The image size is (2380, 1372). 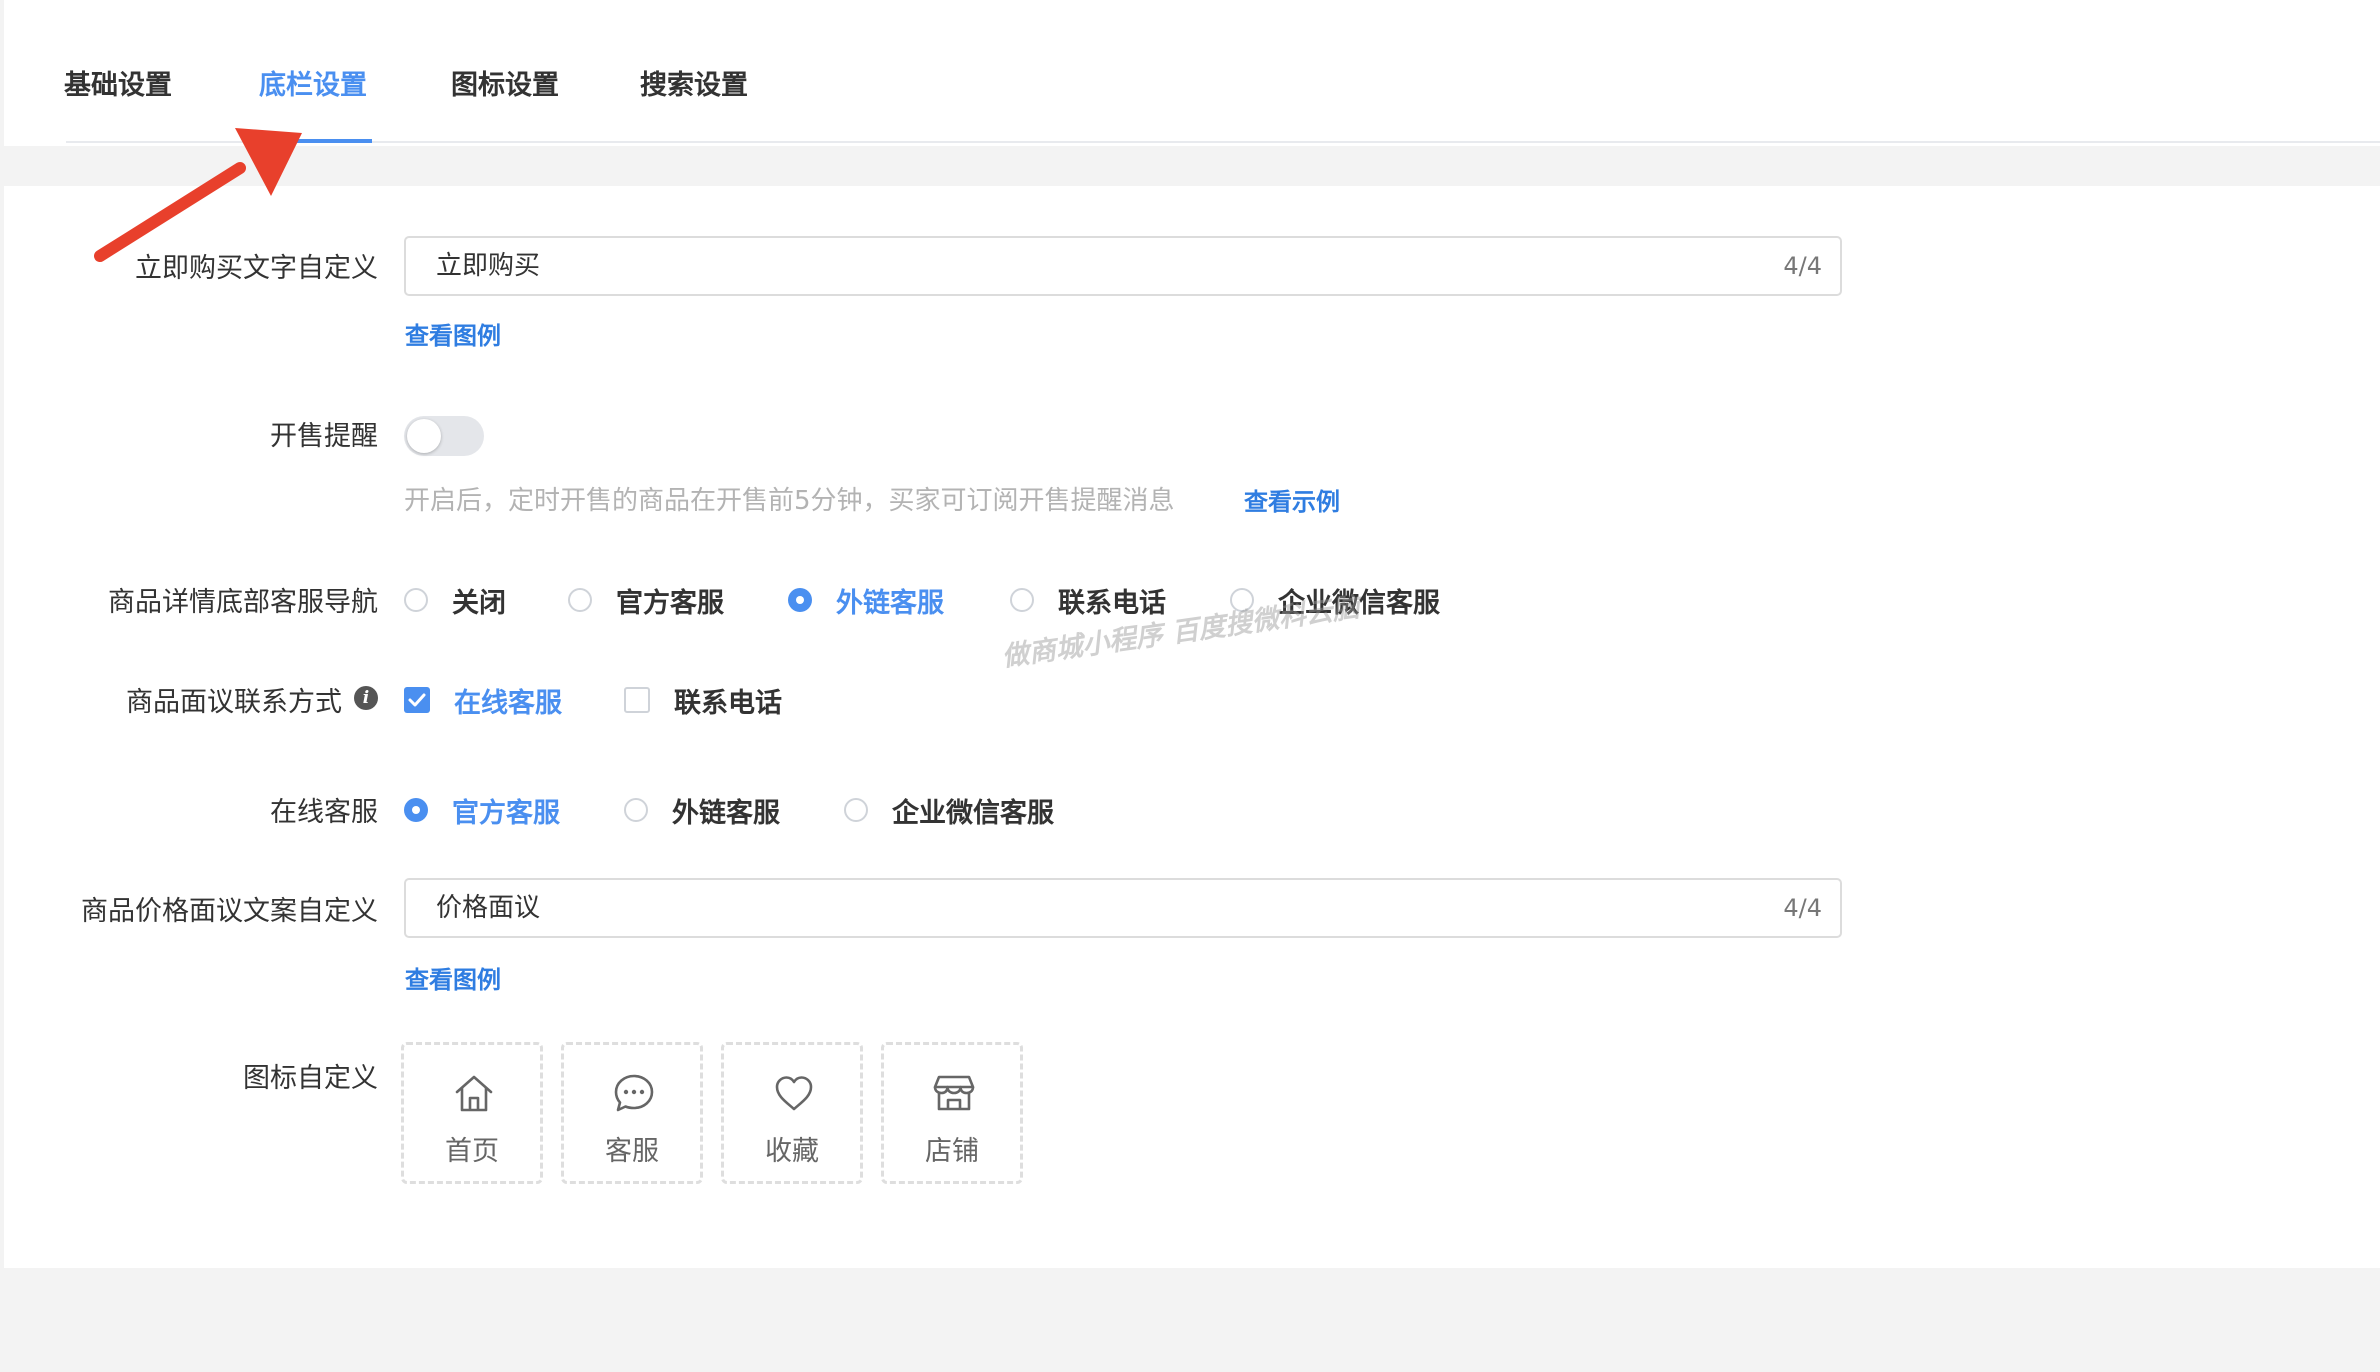 What do you see at coordinates (474, 1093) in the screenshot?
I see `home-icon` at bounding box center [474, 1093].